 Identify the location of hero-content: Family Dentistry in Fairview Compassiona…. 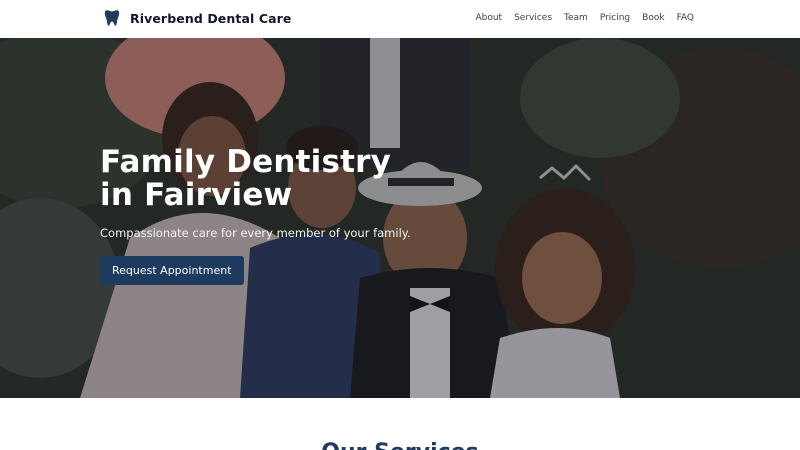
(255, 215).